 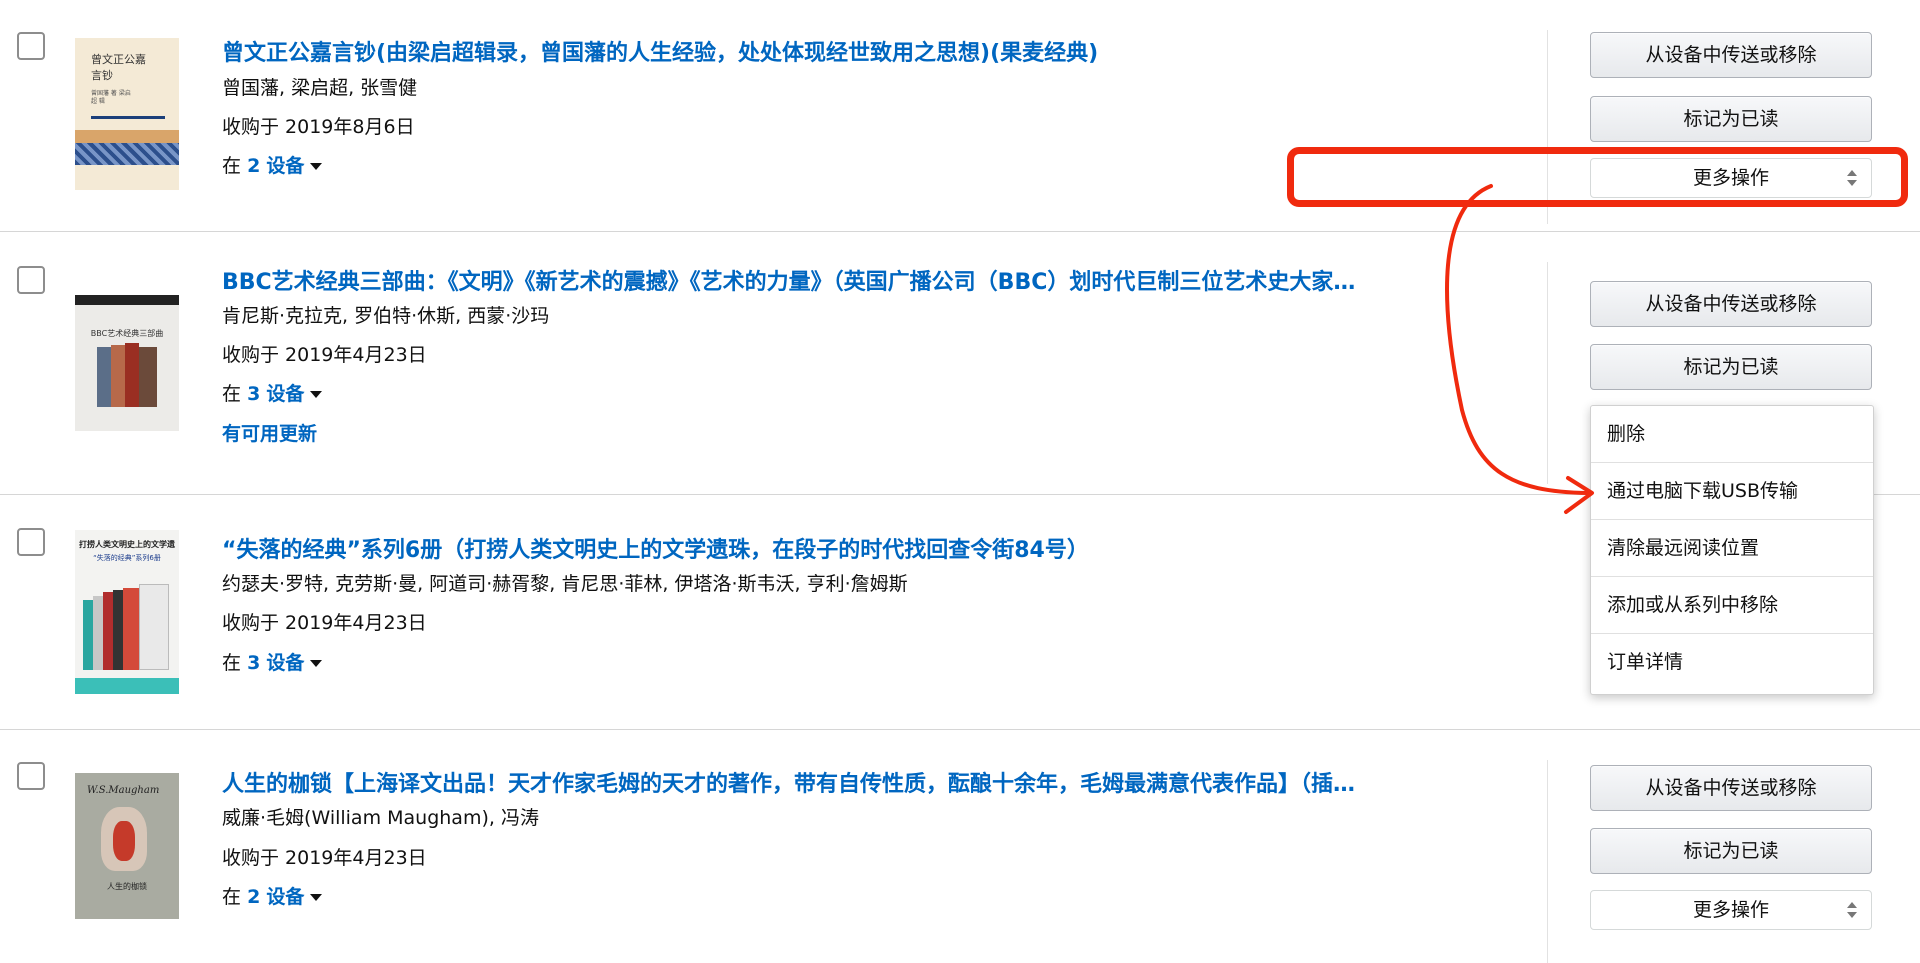 What do you see at coordinates (1519, 349) in the screenshot?
I see `annotation-arrow-icon` at bounding box center [1519, 349].